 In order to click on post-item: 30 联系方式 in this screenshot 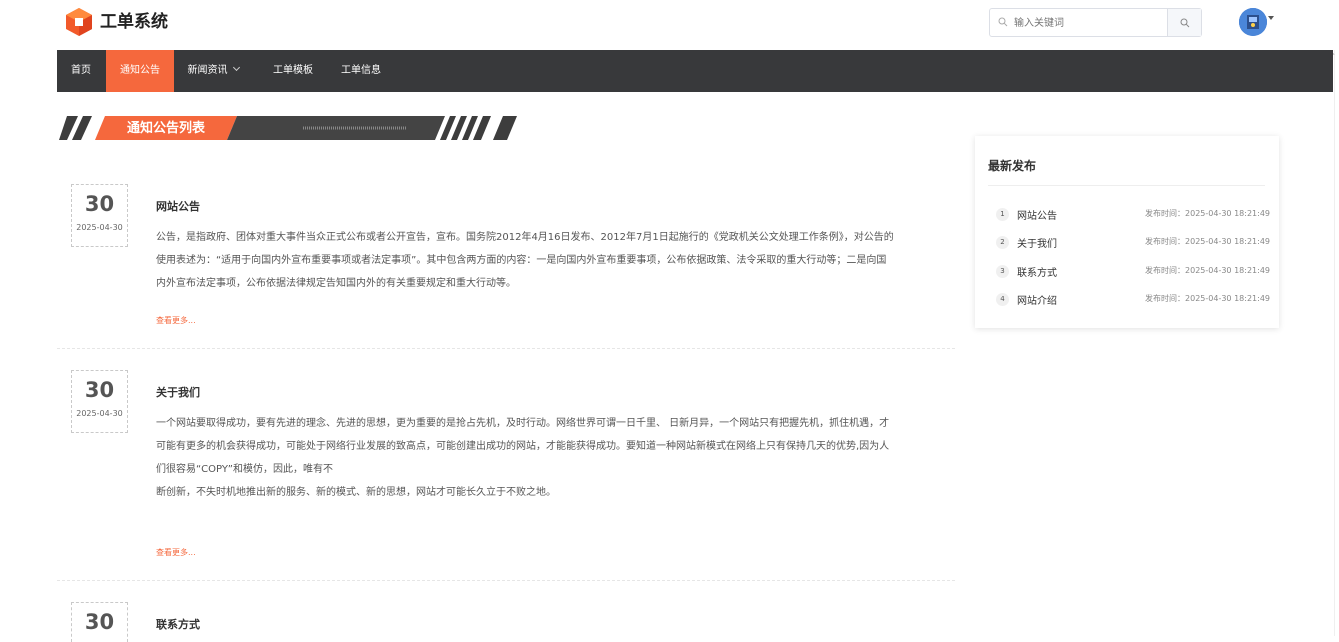, I will do `click(506, 615)`.